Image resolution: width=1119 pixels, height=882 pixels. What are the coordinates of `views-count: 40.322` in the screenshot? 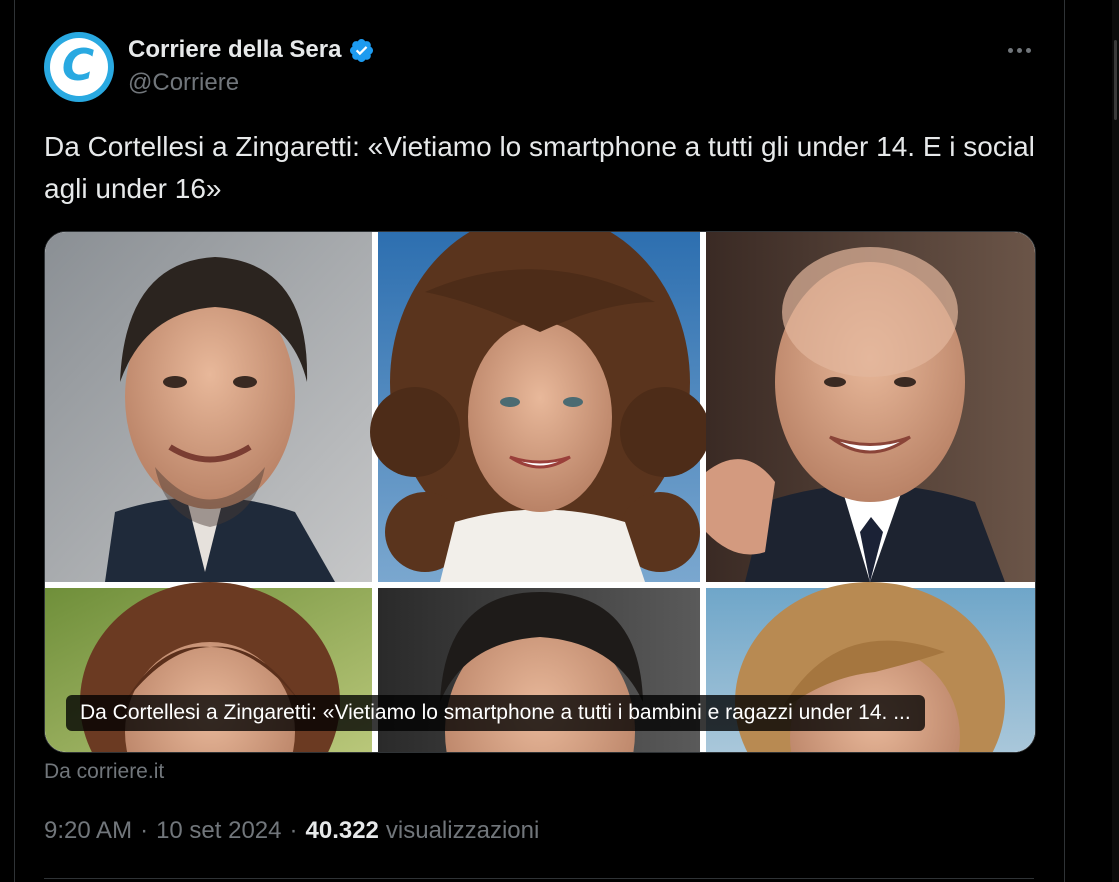 It's located at (342, 831).